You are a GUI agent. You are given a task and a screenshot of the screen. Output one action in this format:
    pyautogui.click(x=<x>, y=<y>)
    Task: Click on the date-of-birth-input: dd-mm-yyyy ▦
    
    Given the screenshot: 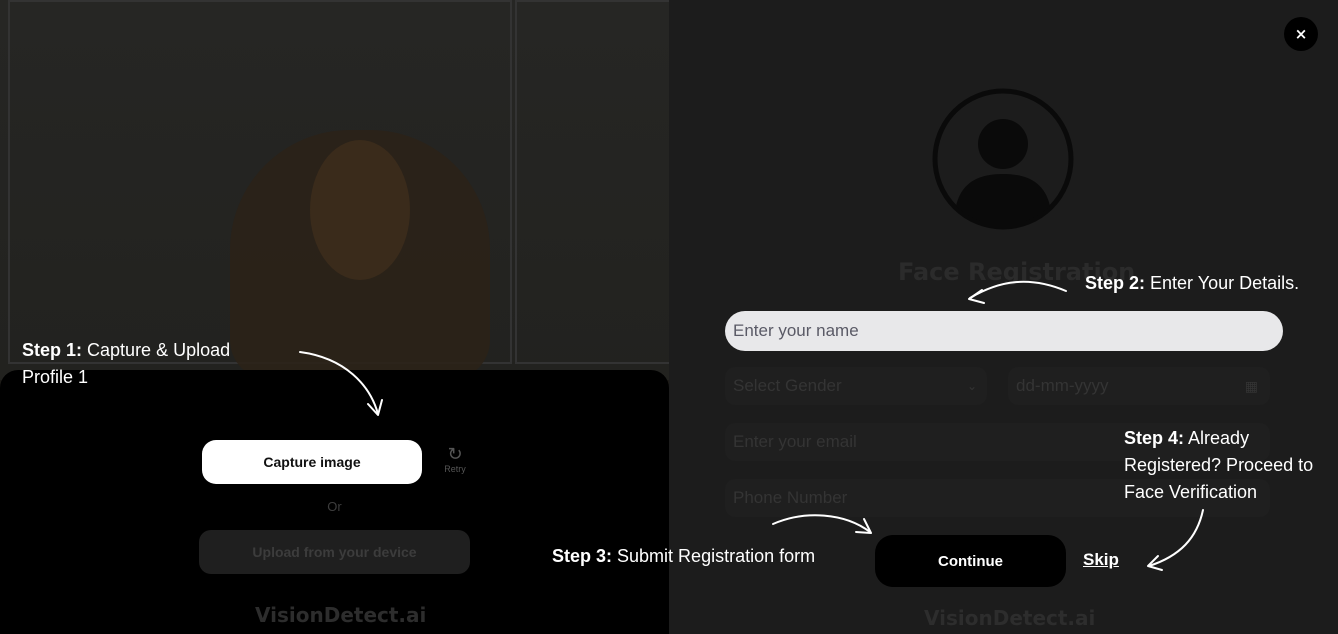 What is the action you would take?
    pyautogui.click(x=1139, y=386)
    